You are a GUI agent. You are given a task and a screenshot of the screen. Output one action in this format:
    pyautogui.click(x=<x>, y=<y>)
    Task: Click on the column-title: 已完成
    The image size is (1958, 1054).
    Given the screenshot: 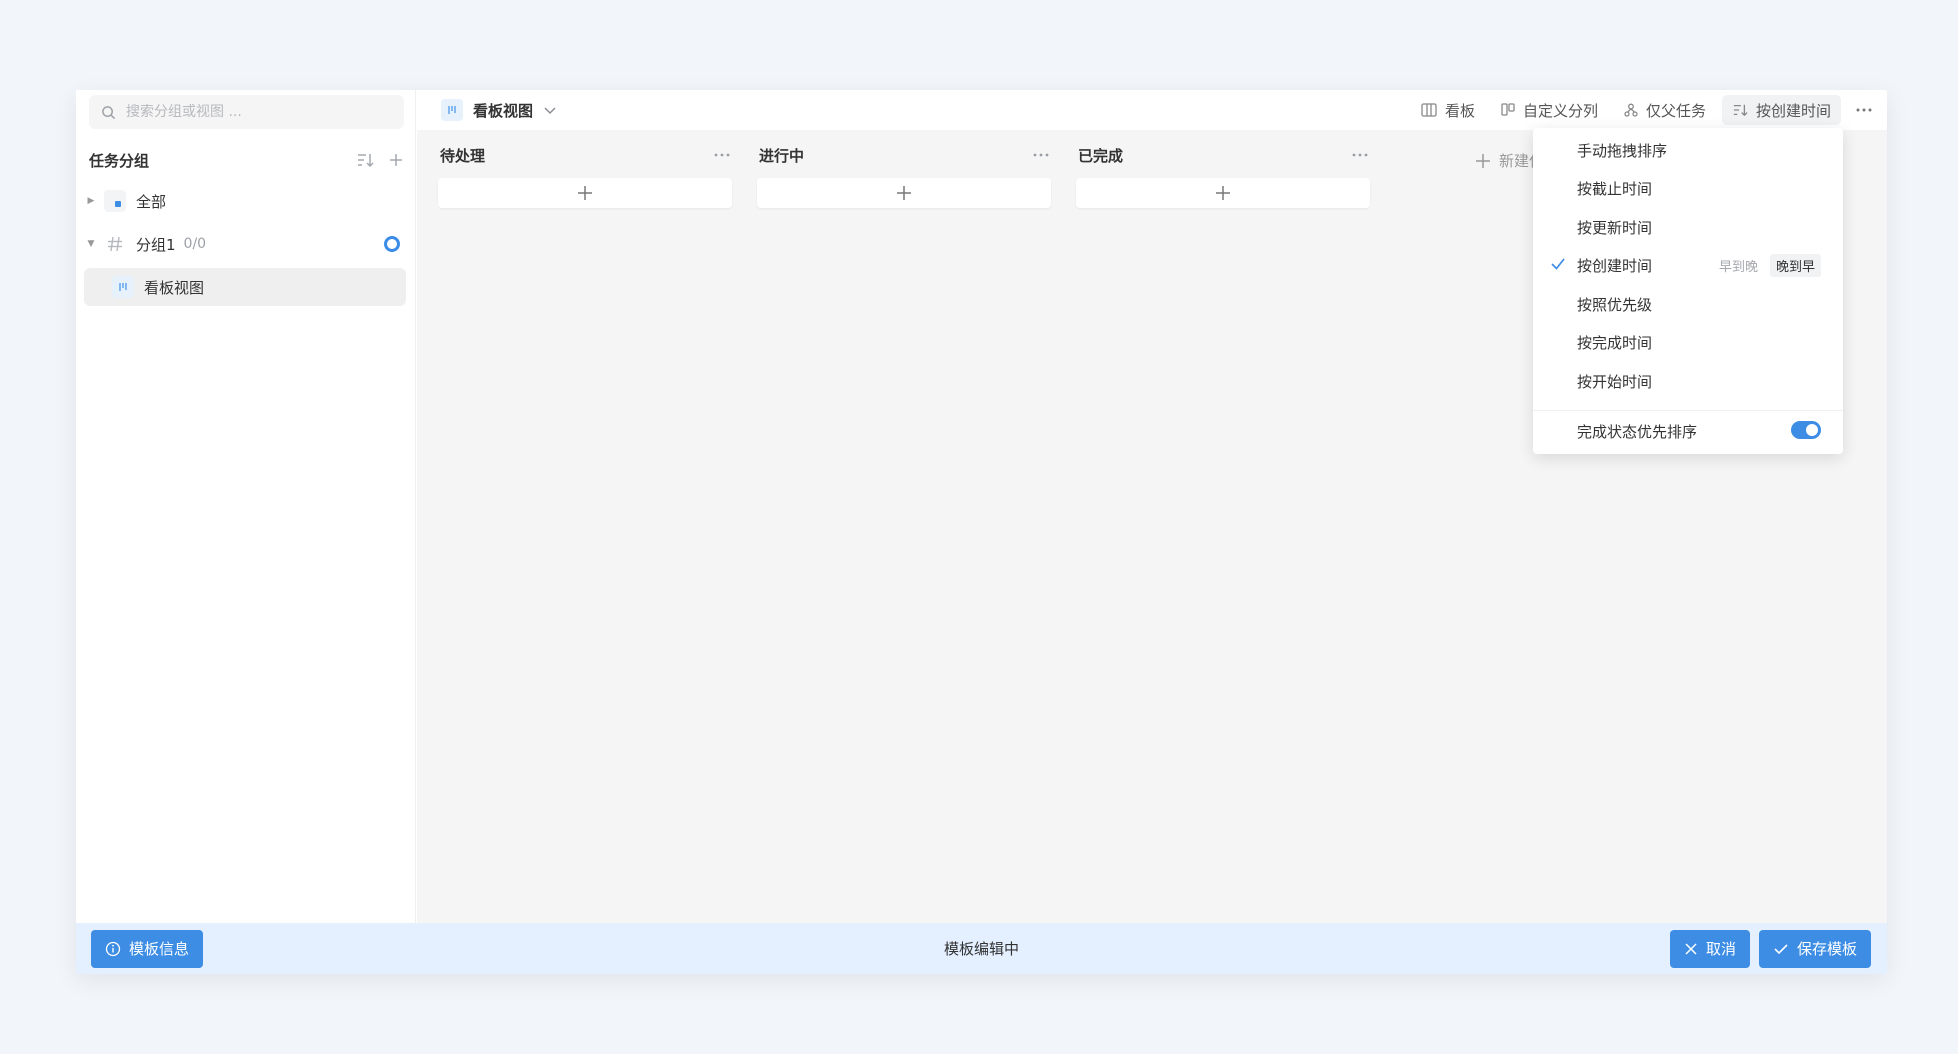 What is the action you would take?
    pyautogui.click(x=1101, y=155)
    